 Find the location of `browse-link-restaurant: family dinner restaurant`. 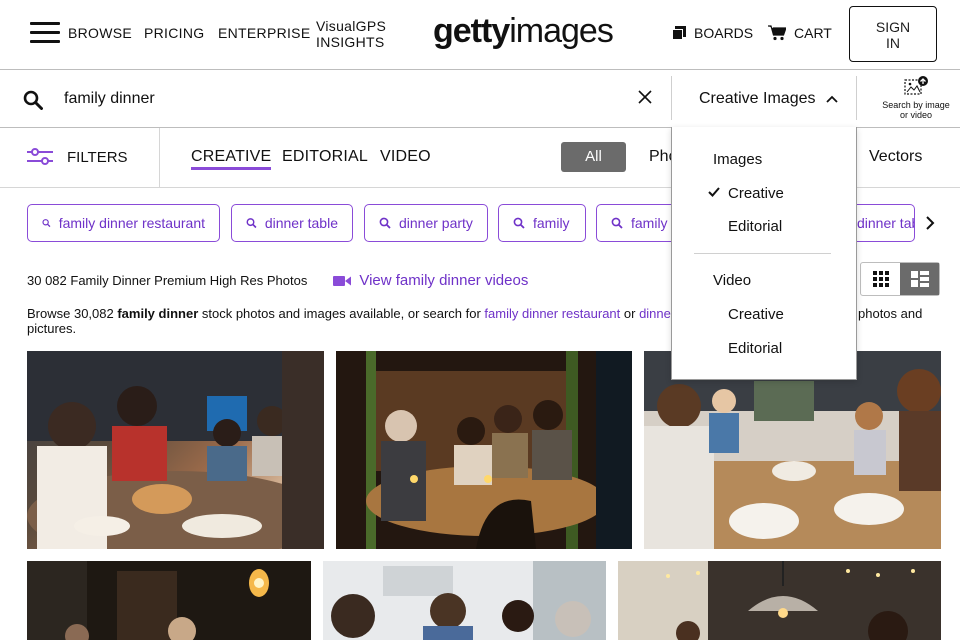

browse-link-restaurant: family dinner restaurant is located at coordinates (552, 313).